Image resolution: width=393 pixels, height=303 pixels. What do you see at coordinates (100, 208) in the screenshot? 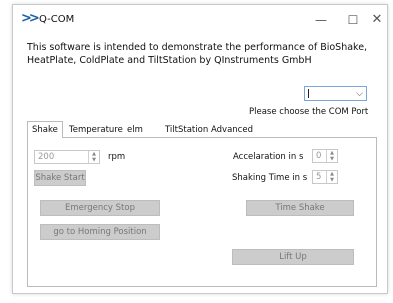
I see `emergency-stop-button: Emergency Stop` at bounding box center [100, 208].